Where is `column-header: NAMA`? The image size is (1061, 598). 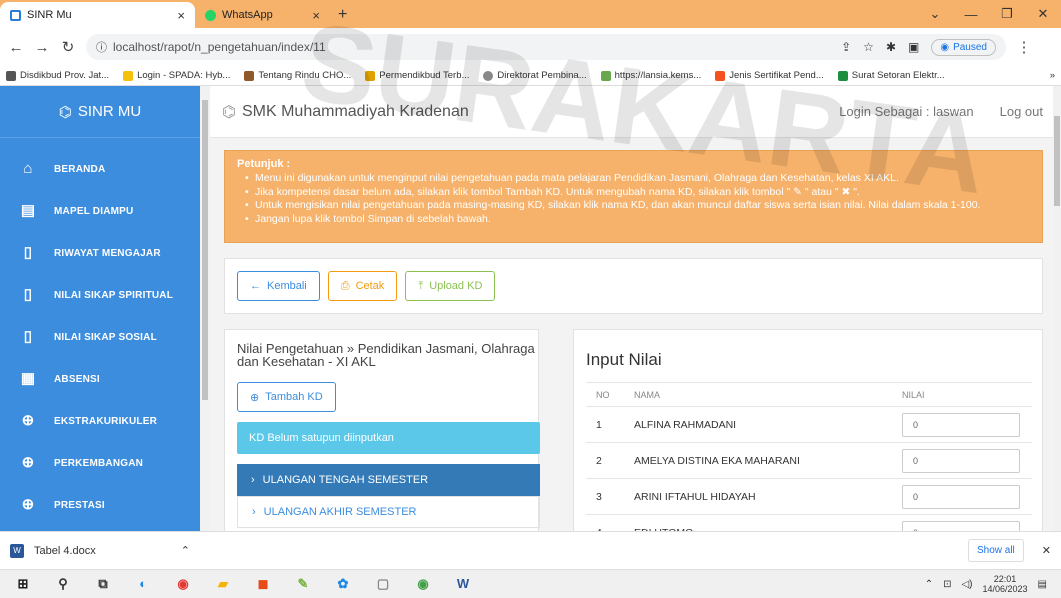 column-header: NAMA is located at coordinates (758, 394).